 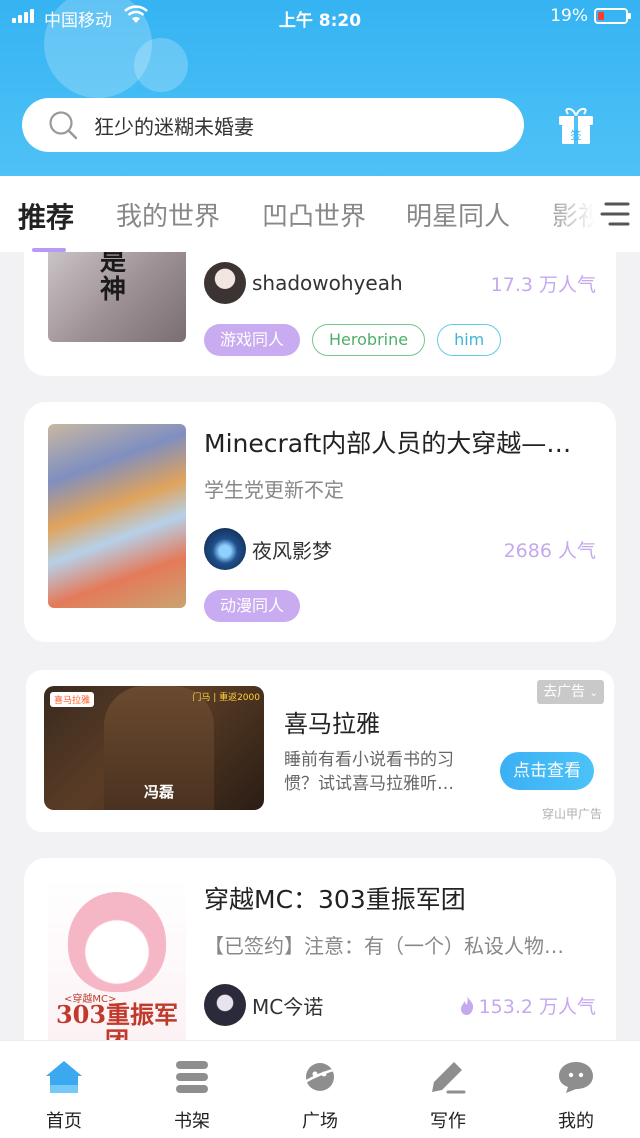 What do you see at coordinates (448, 1121) in the screenshot?
I see `nav-label: 写作` at bounding box center [448, 1121].